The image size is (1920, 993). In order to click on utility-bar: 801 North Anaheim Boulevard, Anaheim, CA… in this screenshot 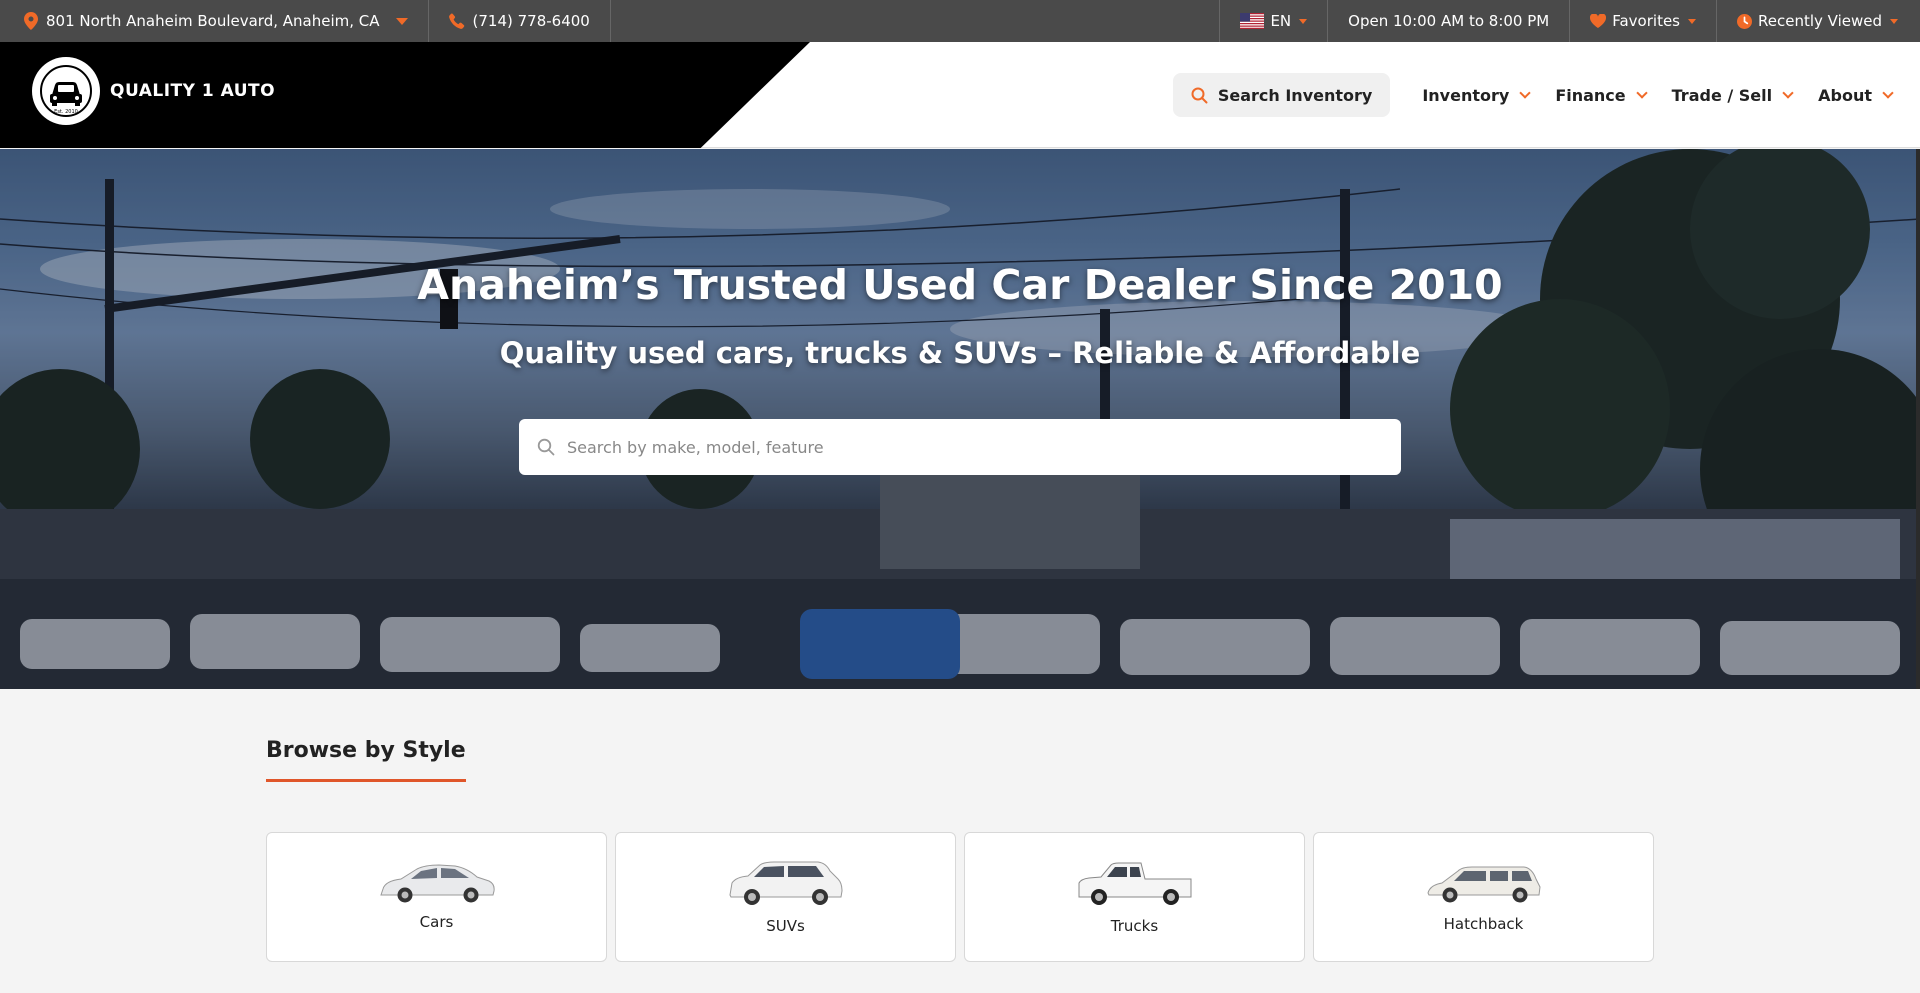, I will do `click(960, 21)`.